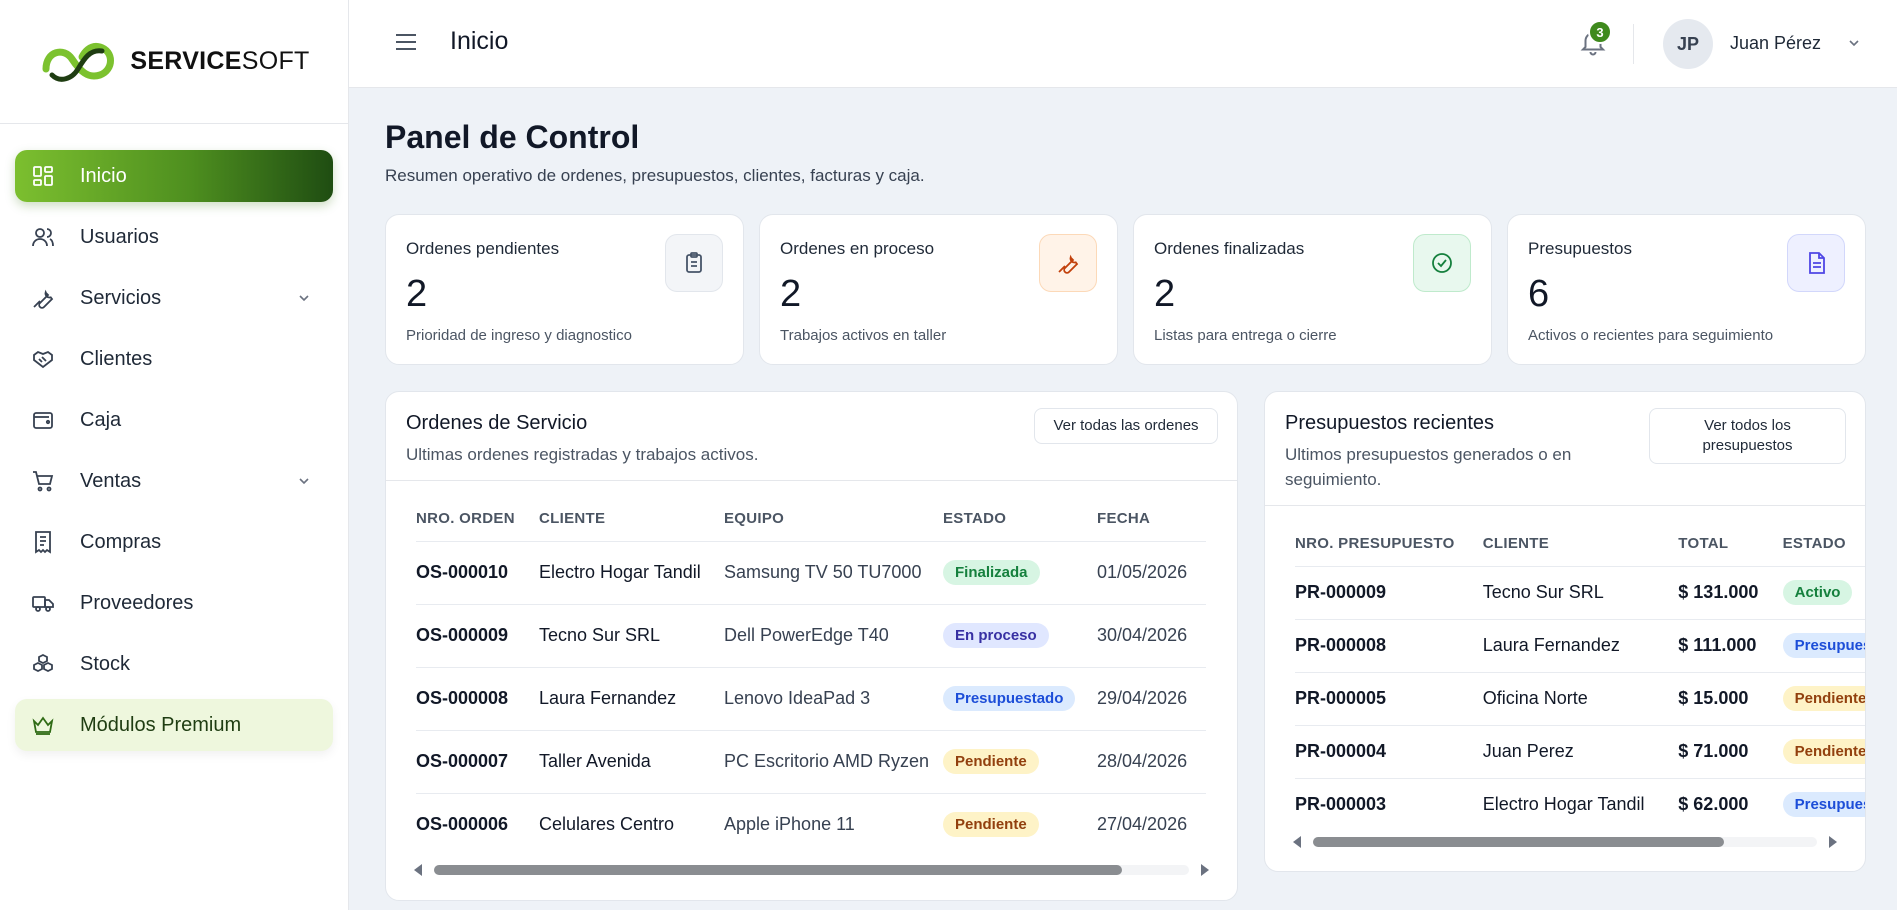 Image resolution: width=1897 pixels, height=910 pixels. I want to click on wrench-icon, so click(1068, 263).